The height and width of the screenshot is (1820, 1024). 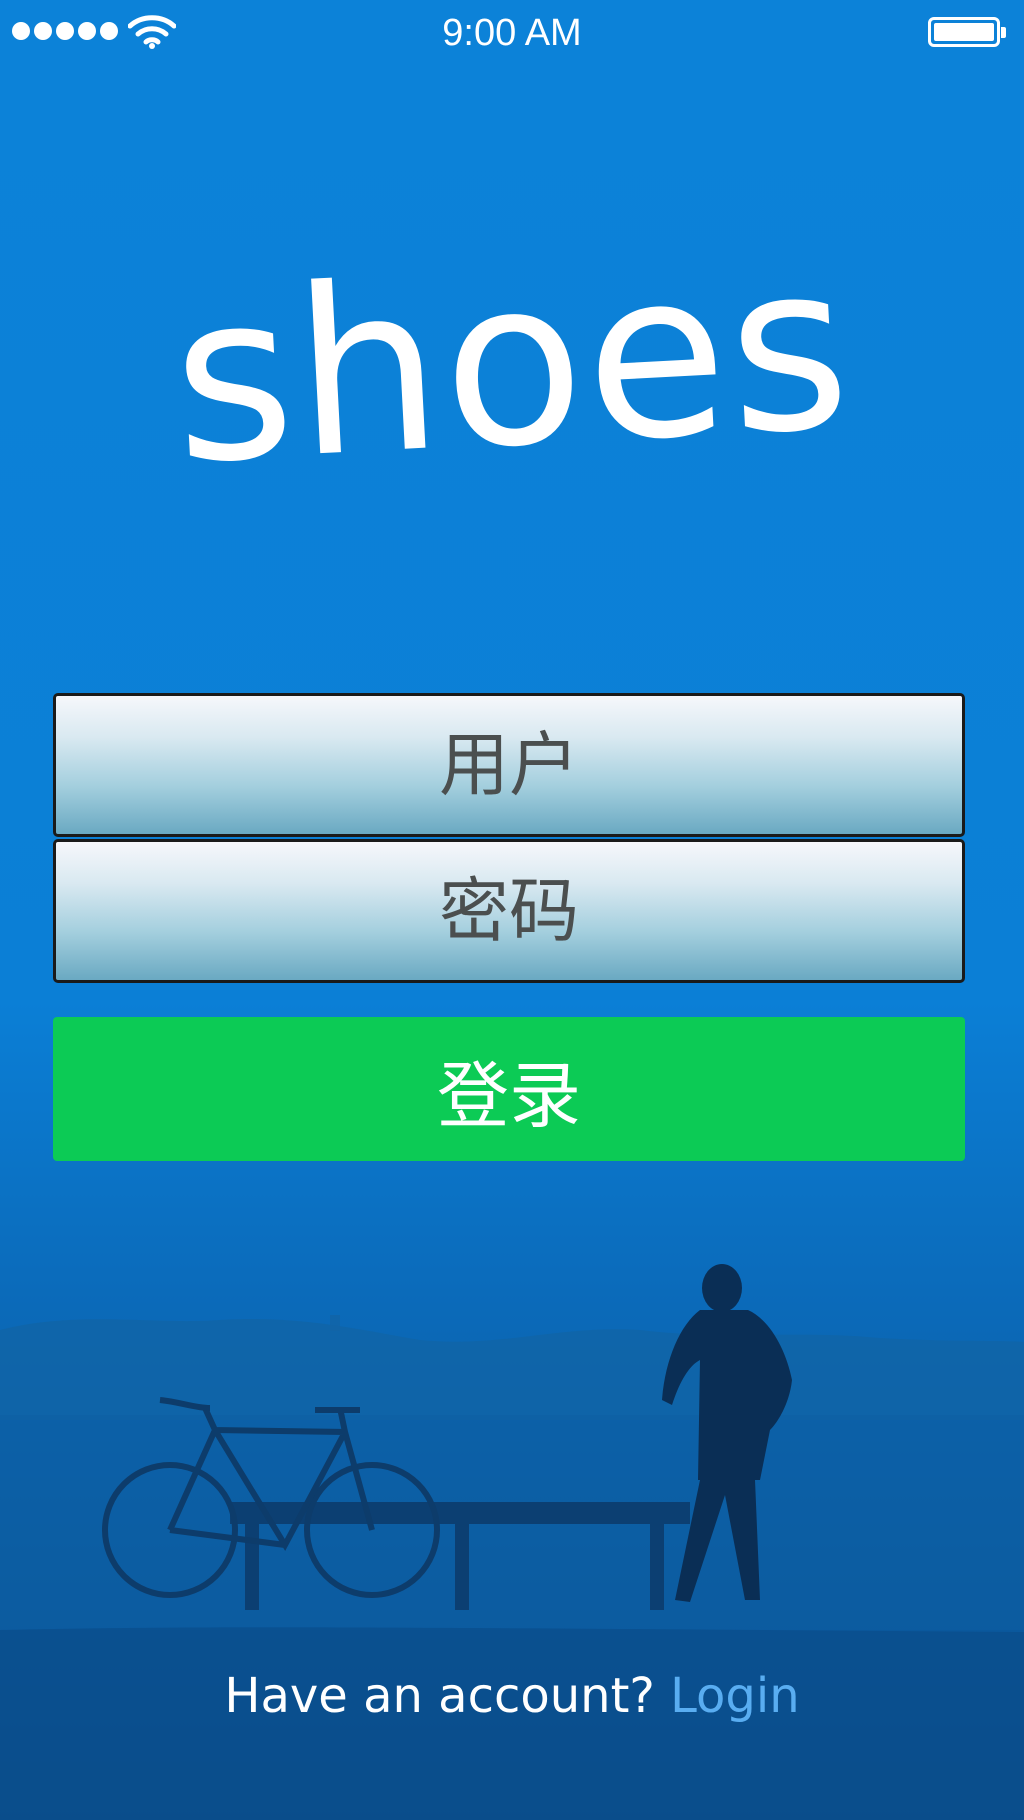 What do you see at coordinates (1003, 32) in the screenshot?
I see `battery-nub` at bounding box center [1003, 32].